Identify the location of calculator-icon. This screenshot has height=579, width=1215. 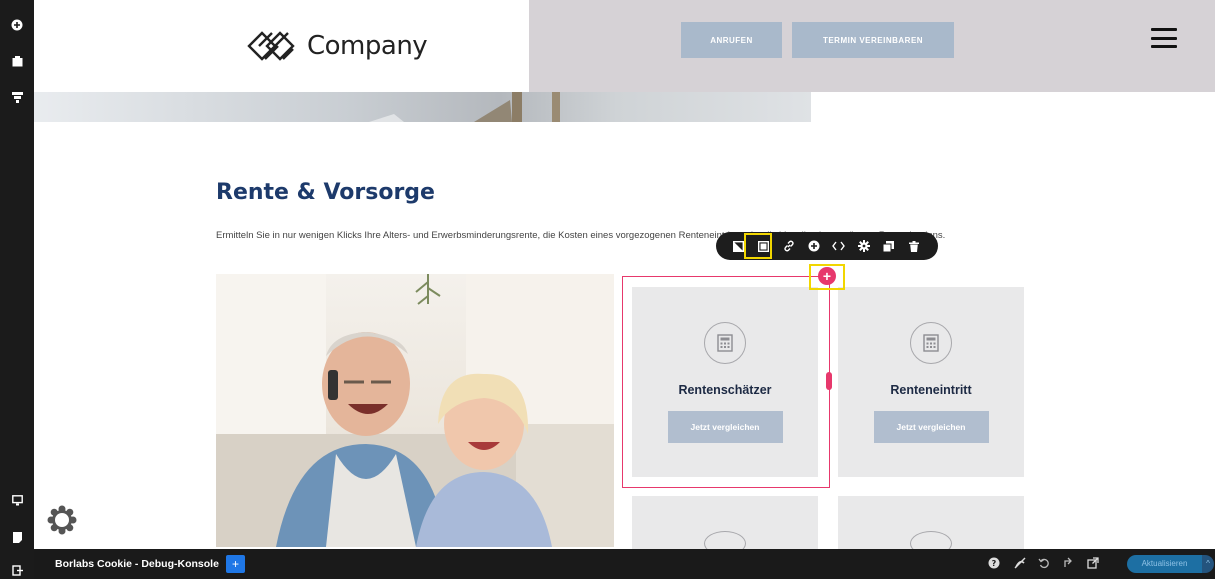
(931, 343).